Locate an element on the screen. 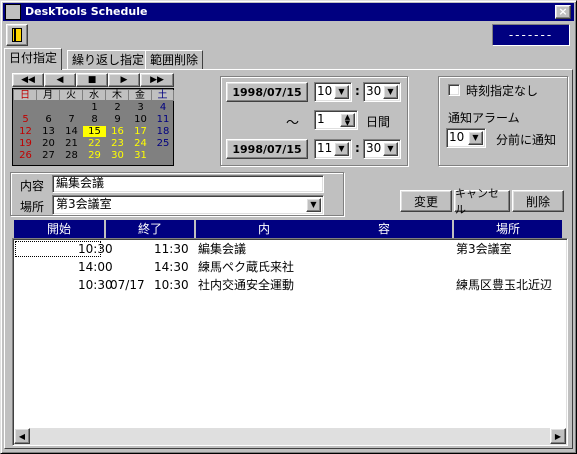 This screenshot has width=577, height=454. book-tool-button is located at coordinates (17, 35).